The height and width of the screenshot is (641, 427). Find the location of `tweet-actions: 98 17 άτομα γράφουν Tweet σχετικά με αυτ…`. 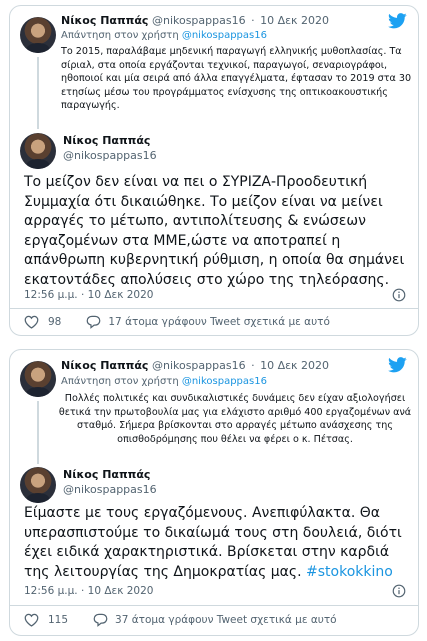

tweet-actions: 98 17 άτομα γράφουν Tweet σχετικά με αυτ… is located at coordinates (177, 322).